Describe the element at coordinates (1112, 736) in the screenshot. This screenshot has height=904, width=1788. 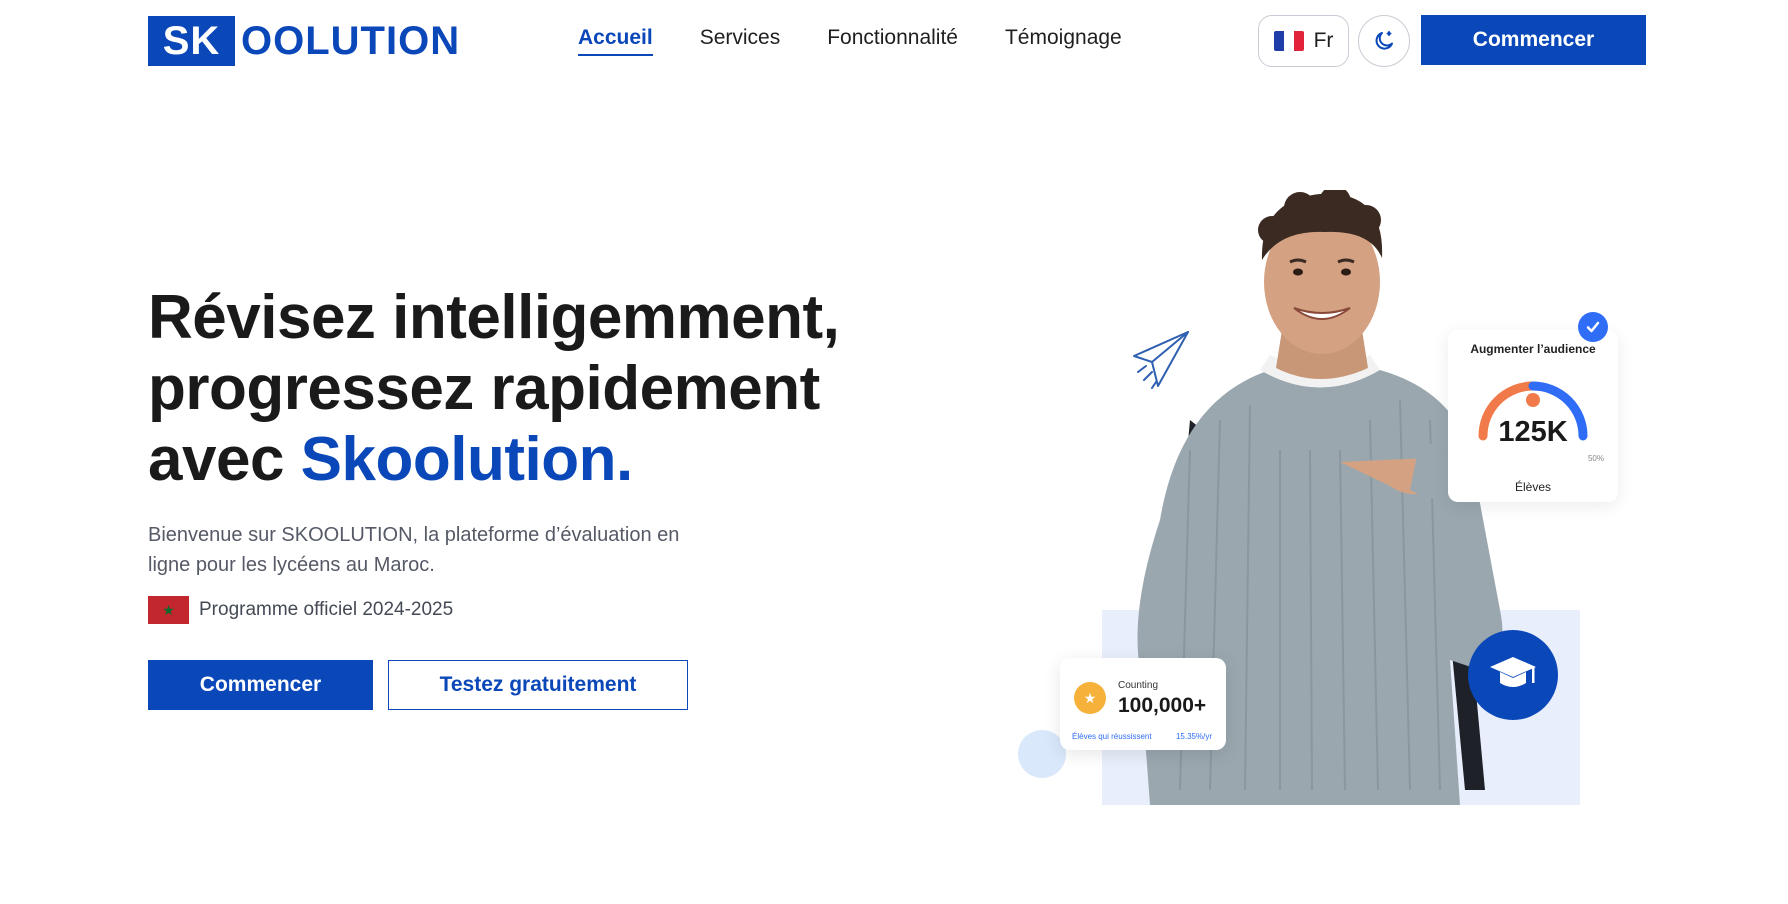
I see `count-footer-left: Élèves qui réussissent` at that location.